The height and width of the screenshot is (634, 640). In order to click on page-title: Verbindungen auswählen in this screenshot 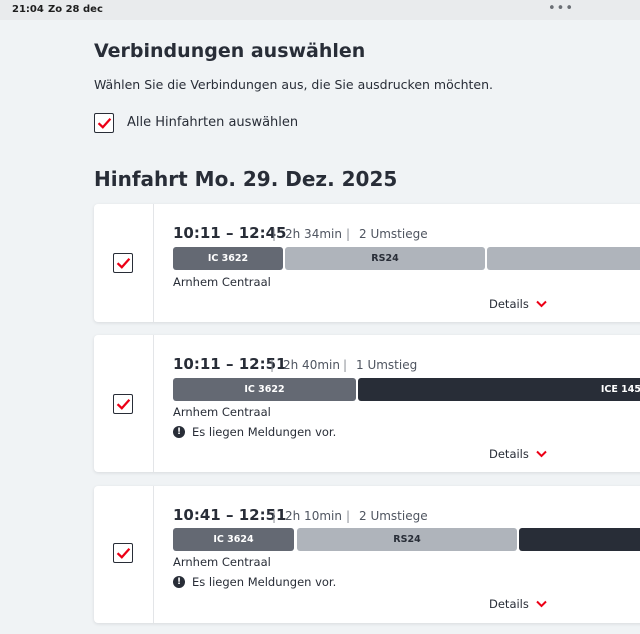, I will do `click(230, 51)`.